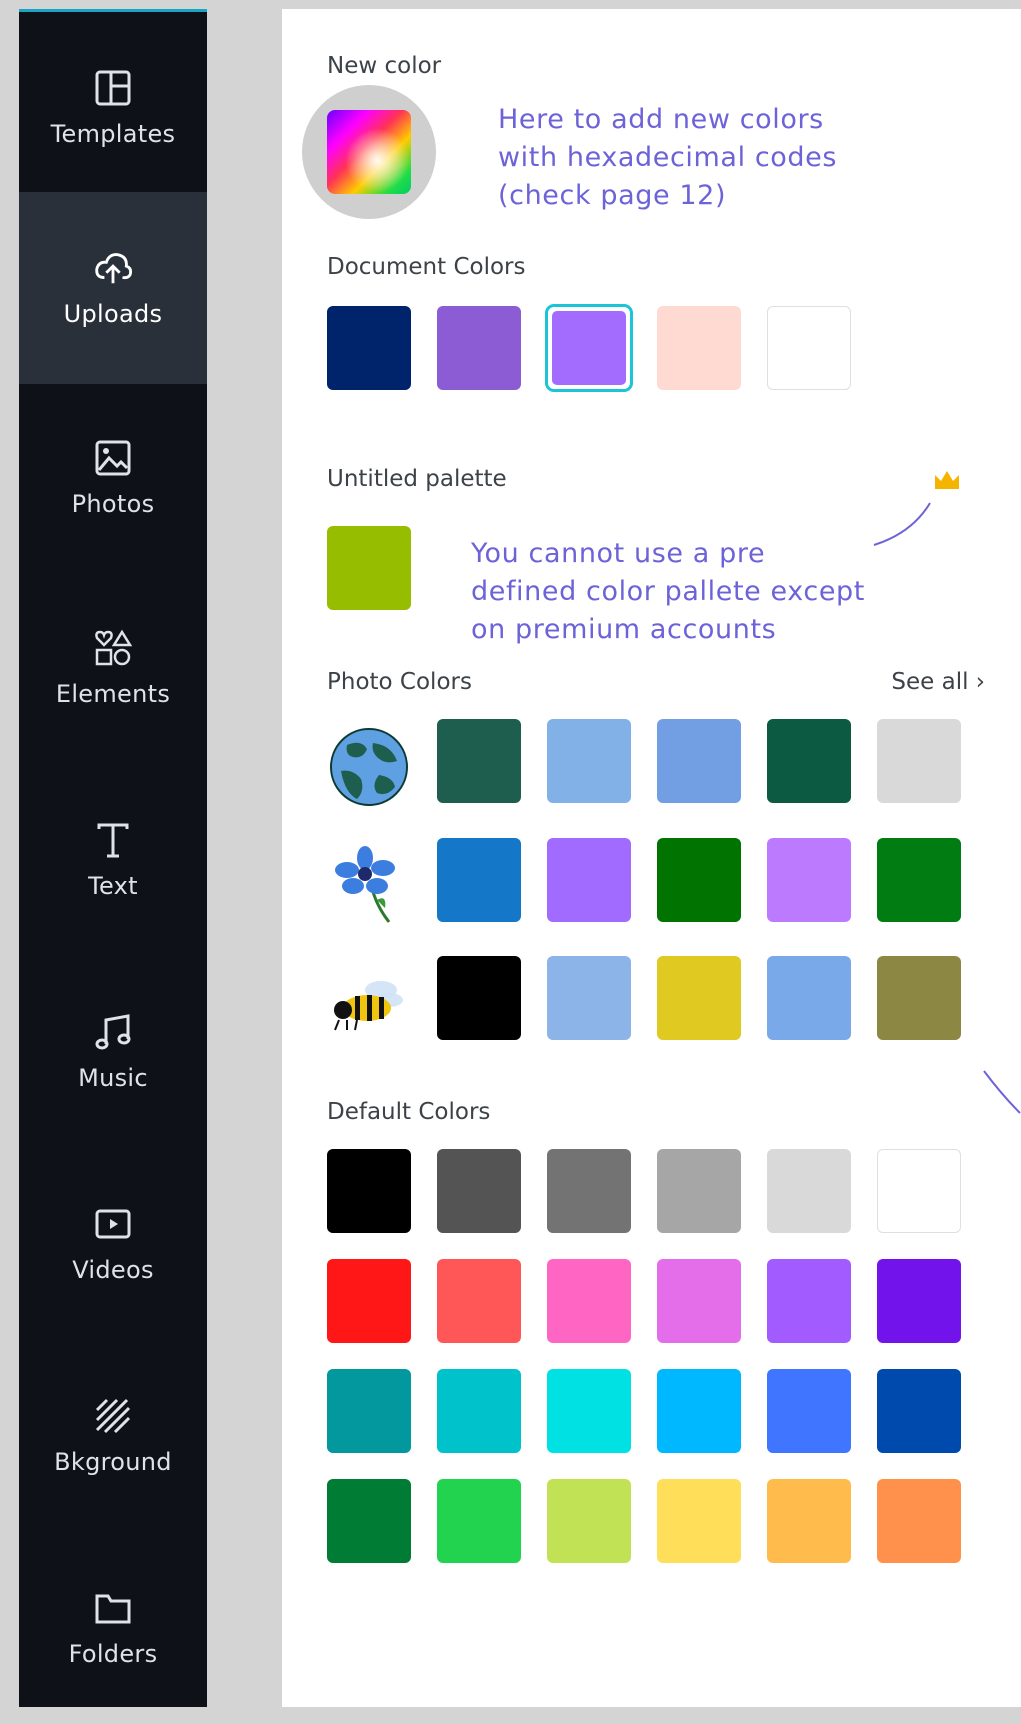 The height and width of the screenshot is (1724, 1021). What do you see at coordinates (113, 504) in the screenshot?
I see `sidebar-item-label: Photos` at bounding box center [113, 504].